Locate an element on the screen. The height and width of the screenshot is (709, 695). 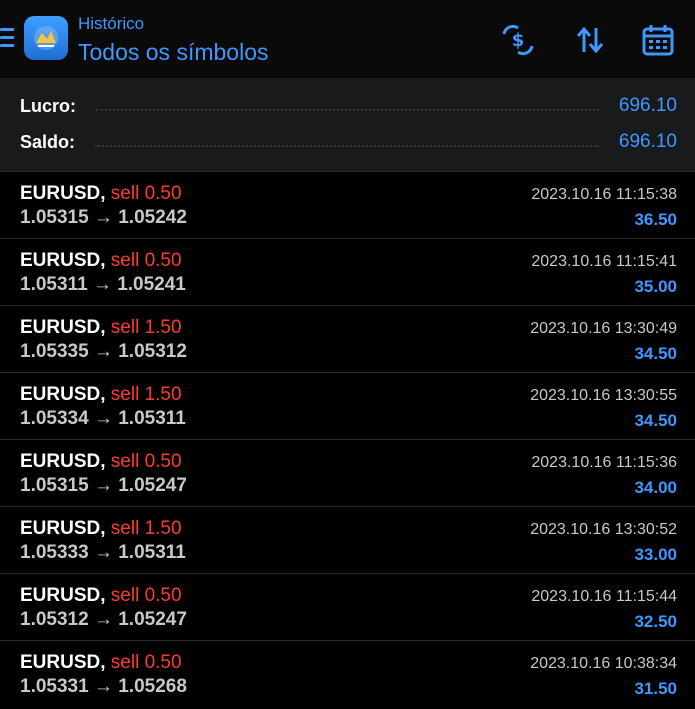
trade-profit: 31.50 is located at coordinates (655, 688).